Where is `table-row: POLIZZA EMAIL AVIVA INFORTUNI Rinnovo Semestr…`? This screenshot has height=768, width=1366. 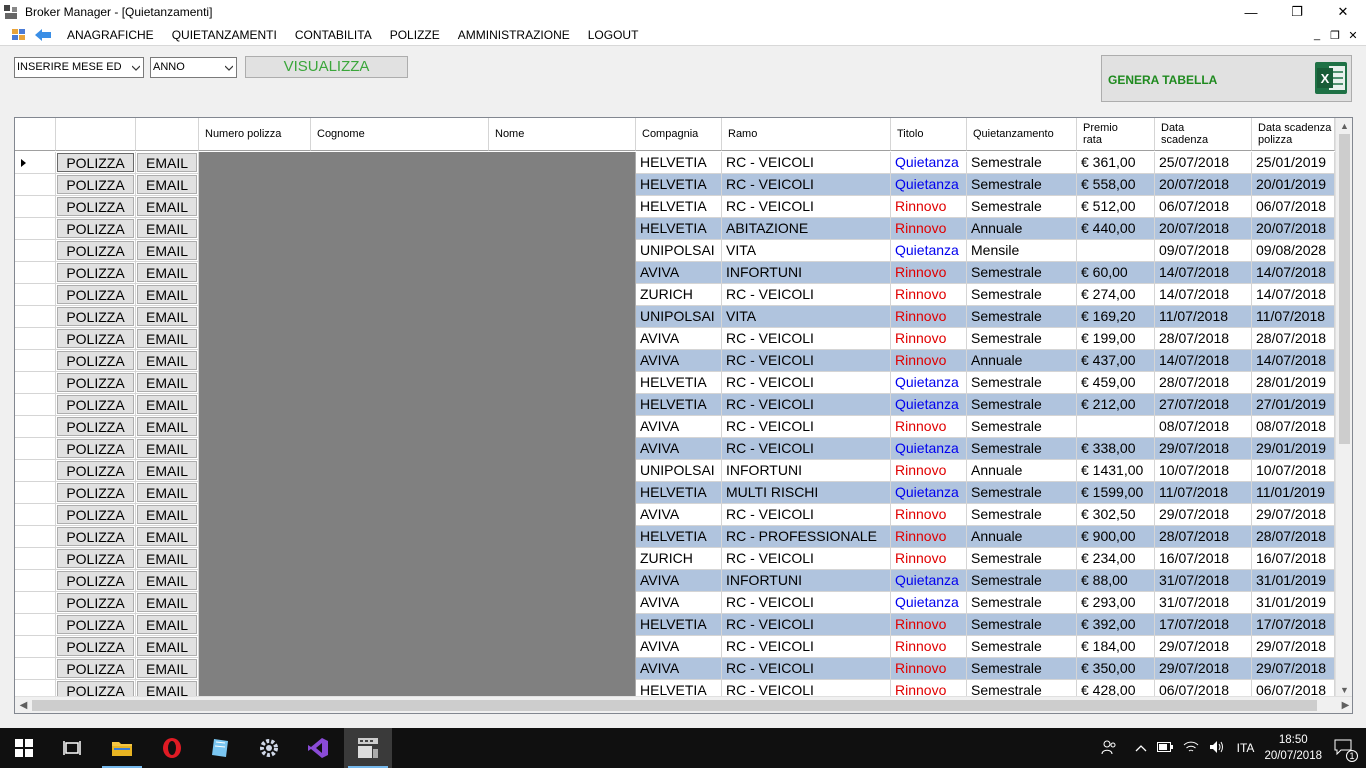 table-row: POLIZZA EMAIL AVIVA INFORTUNI Rinnovo Semestr… is located at coordinates (675, 273).